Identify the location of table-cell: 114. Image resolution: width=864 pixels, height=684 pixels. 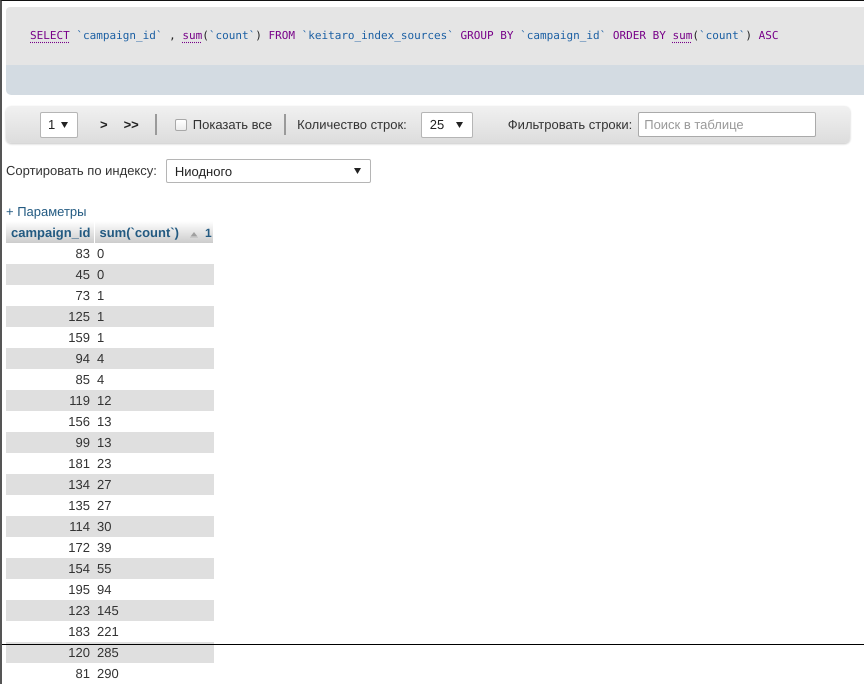
(50, 526).